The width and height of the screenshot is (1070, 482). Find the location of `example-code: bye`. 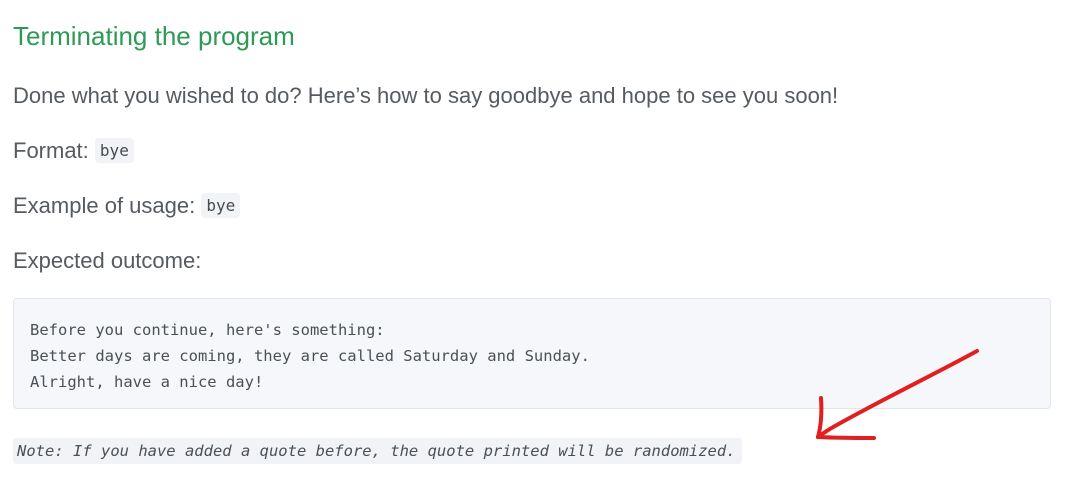

example-code: bye is located at coordinates (221, 205).